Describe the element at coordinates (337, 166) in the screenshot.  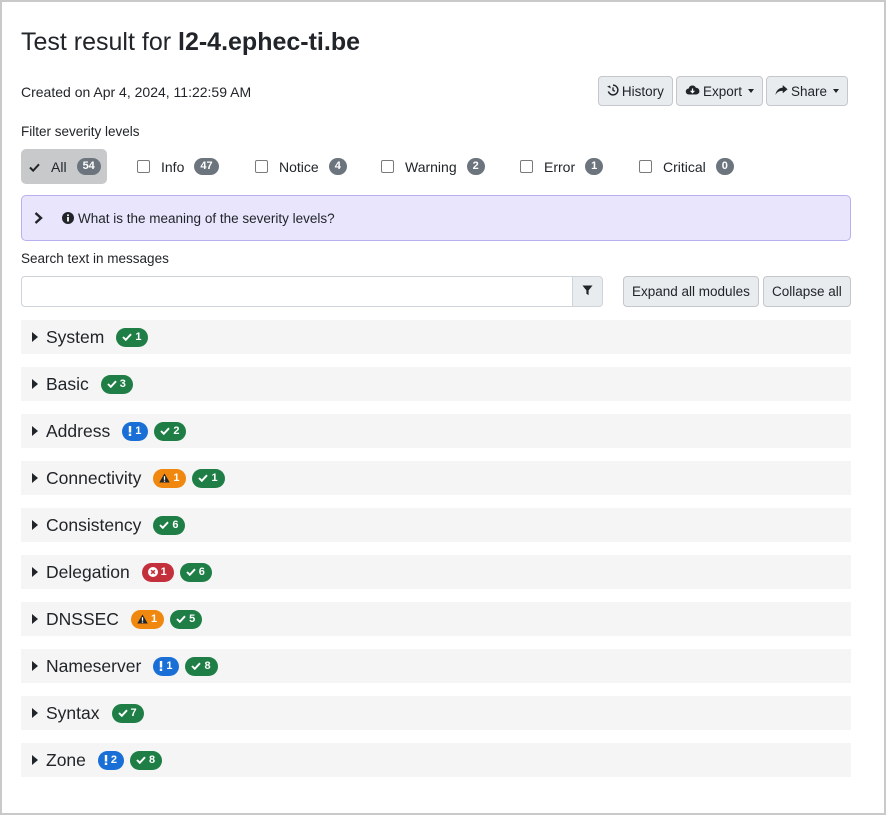
I see `severity-count: 4` at that location.